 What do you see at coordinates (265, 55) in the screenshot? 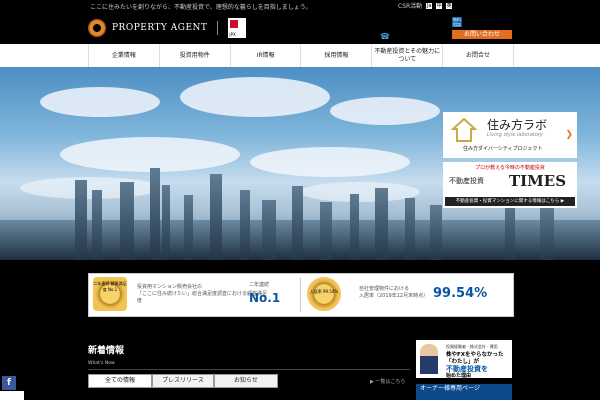
I see `nav-item-ir: IR情報` at bounding box center [265, 55].